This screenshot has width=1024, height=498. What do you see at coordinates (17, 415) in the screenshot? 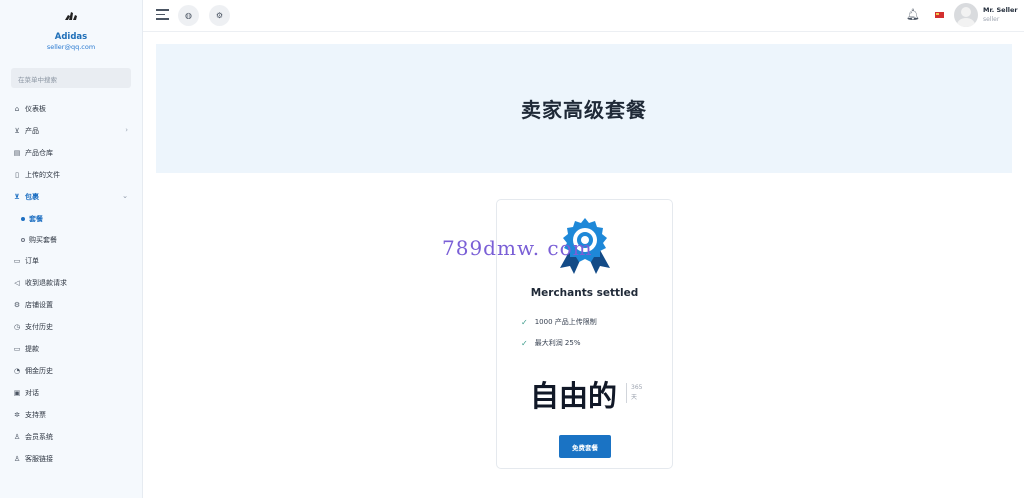
I see `support-icon: ✲` at bounding box center [17, 415].